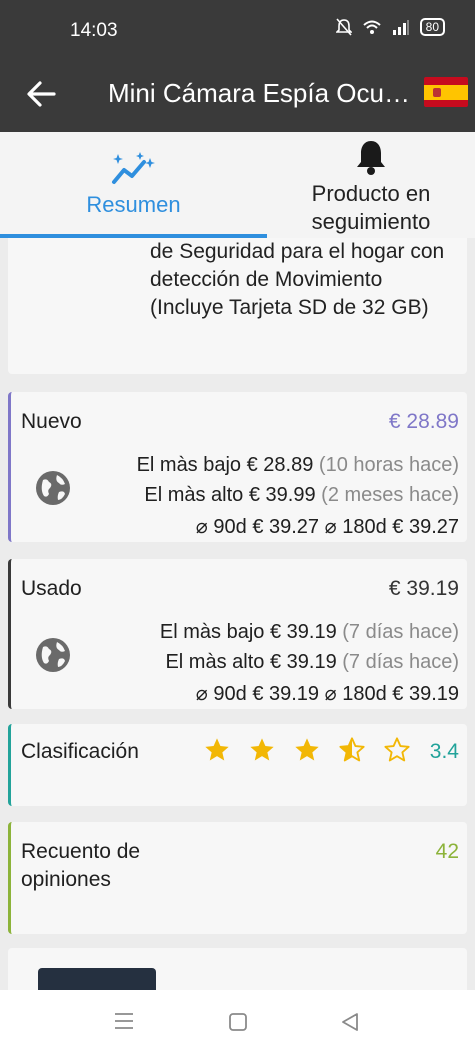 This screenshot has height=1056, width=475. Describe the element at coordinates (303, 662) in the screenshot. I see `highest-value: € 39.19` at that location.